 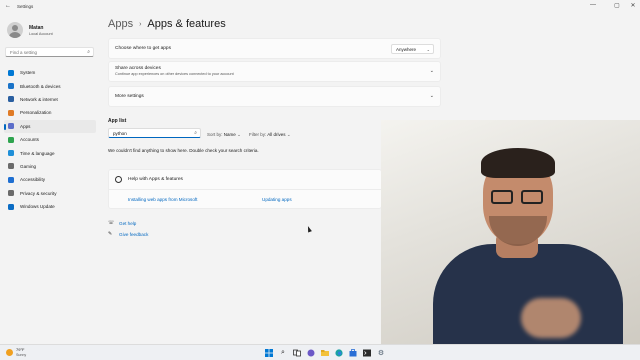 What do you see at coordinates (11, 139) in the screenshot?
I see `person-icon` at bounding box center [11, 139].